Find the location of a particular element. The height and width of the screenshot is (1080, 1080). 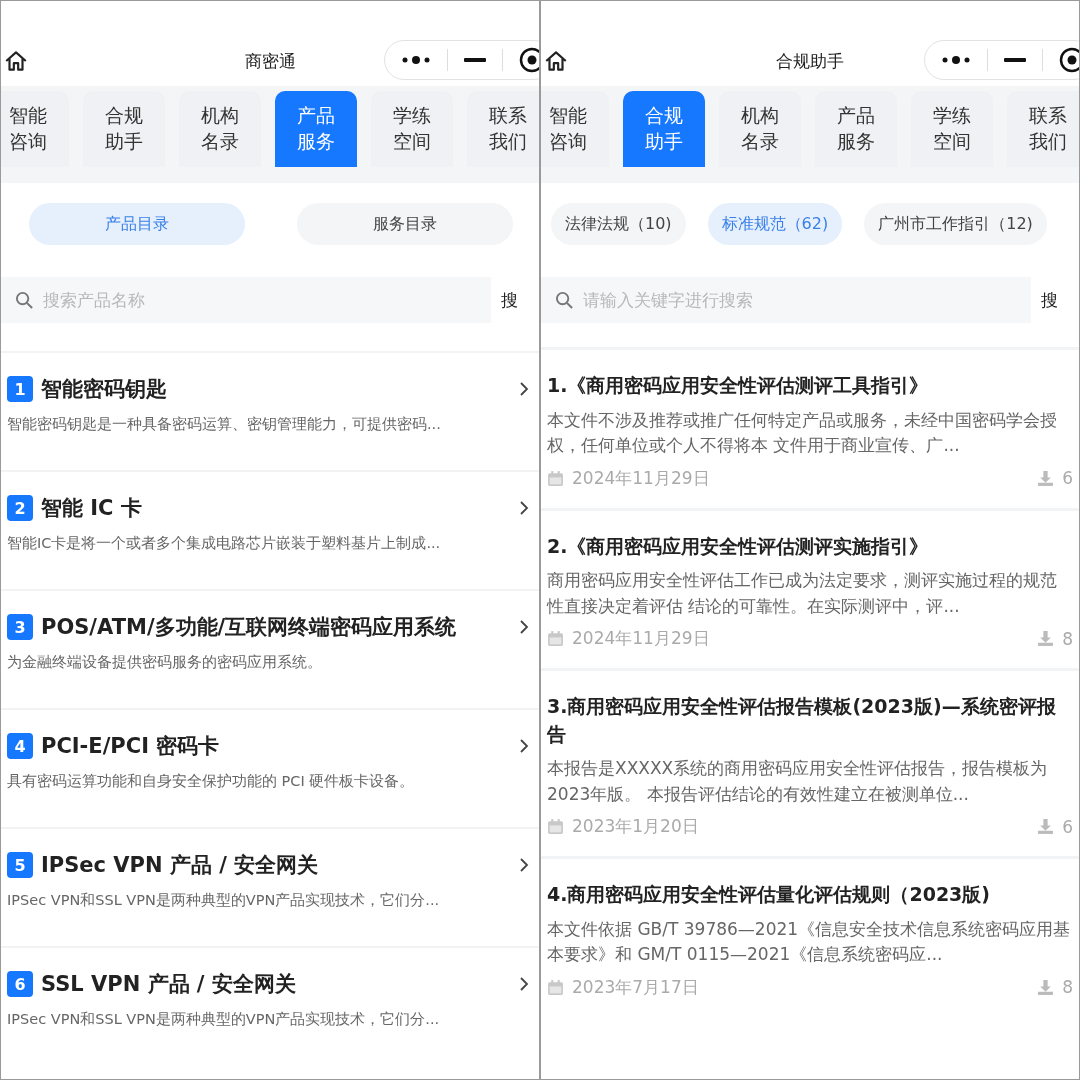

product-title: PCI-E/PCI 密码卡 is located at coordinates (276, 746).